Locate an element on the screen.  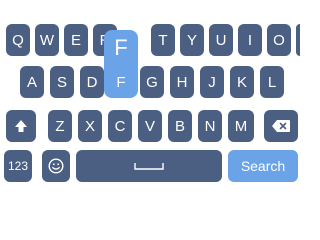
key-label: S is located at coordinates (61, 82).